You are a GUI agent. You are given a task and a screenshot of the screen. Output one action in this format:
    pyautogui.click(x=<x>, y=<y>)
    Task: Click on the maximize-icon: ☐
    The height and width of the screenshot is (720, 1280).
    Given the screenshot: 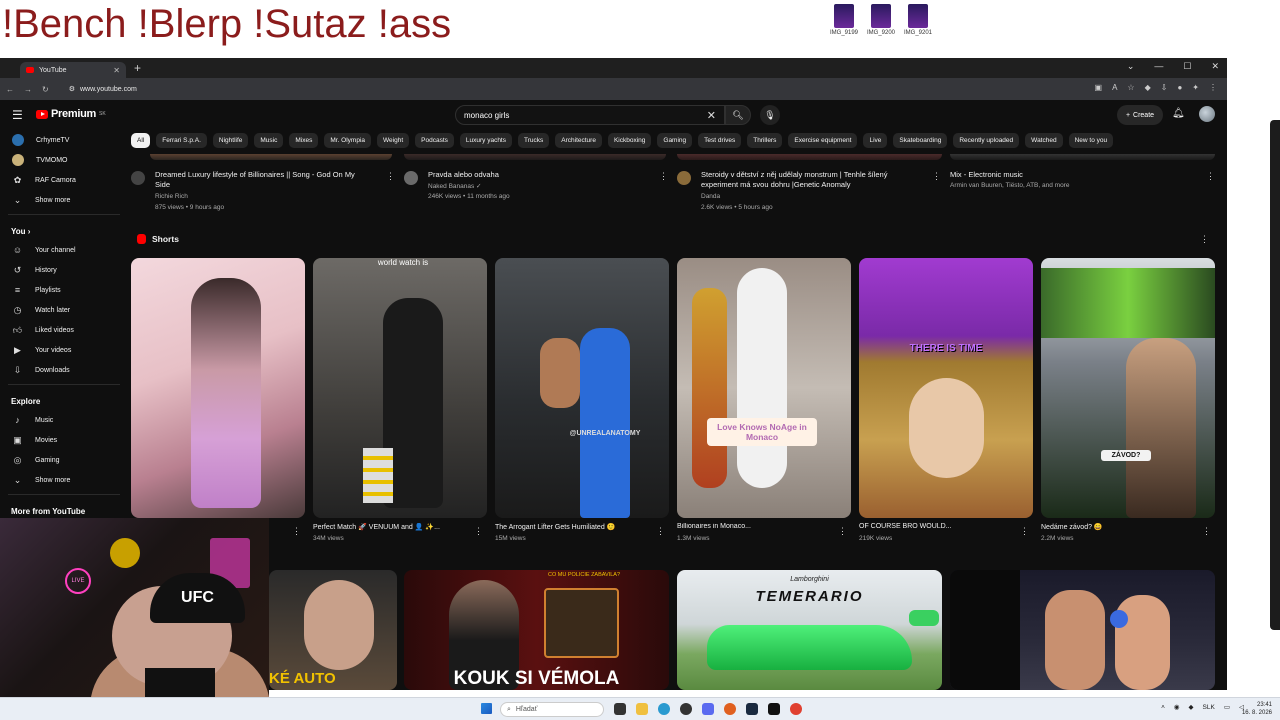 What is the action you would take?
    pyautogui.click(x=1187, y=66)
    